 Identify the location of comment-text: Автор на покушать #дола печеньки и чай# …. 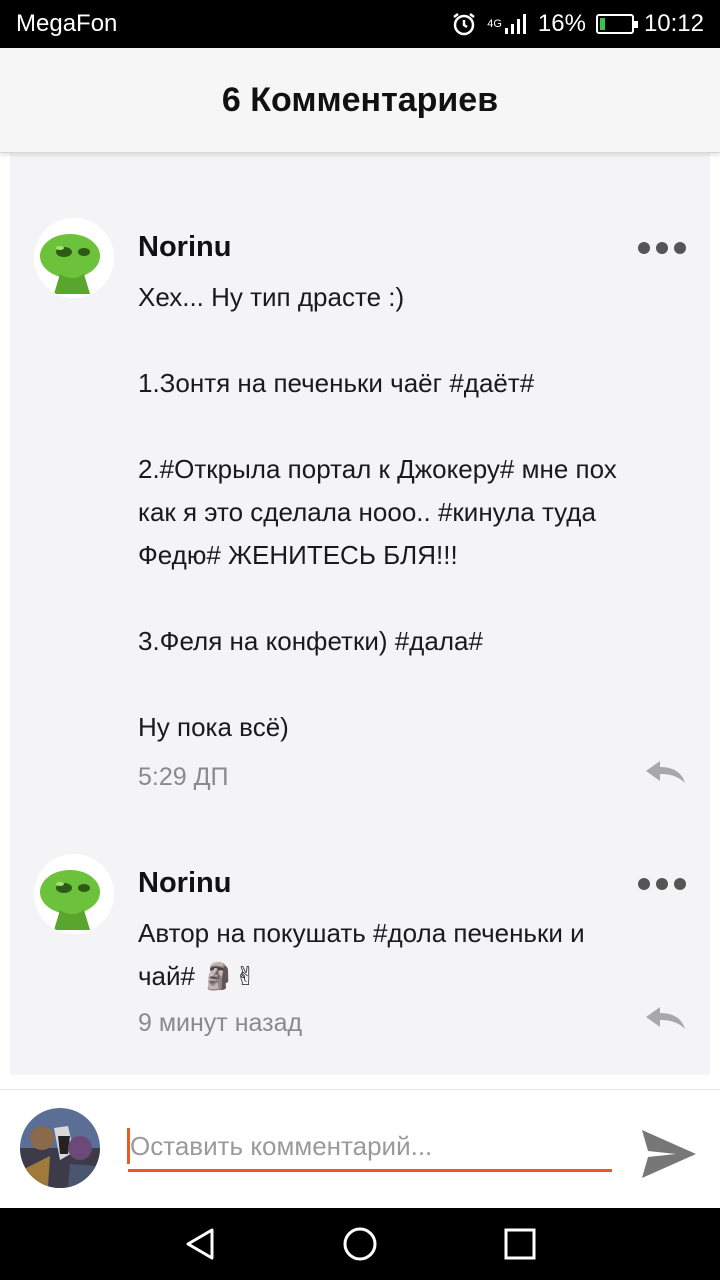
(361, 954).